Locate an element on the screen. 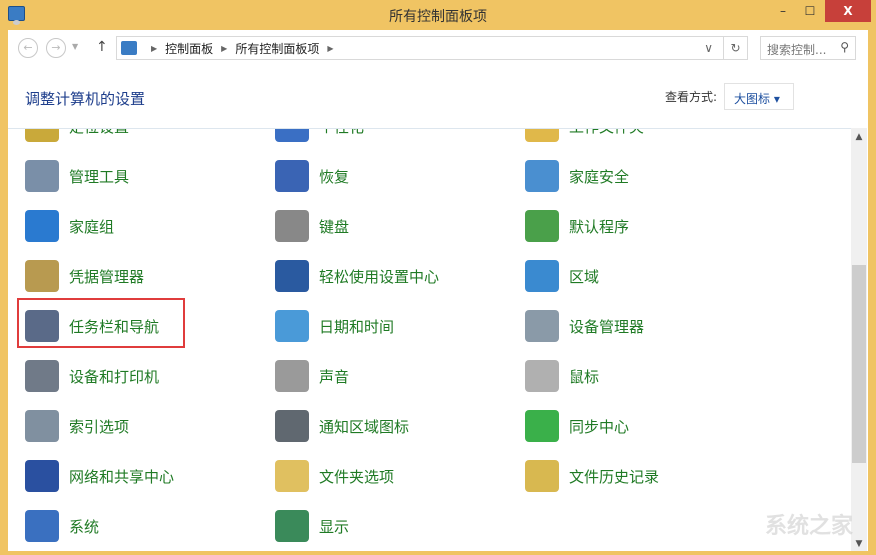 Image resolution: width=876 pixels, height=555 pixels. watermark: 系统之家 is located at coordinates (809, 526).